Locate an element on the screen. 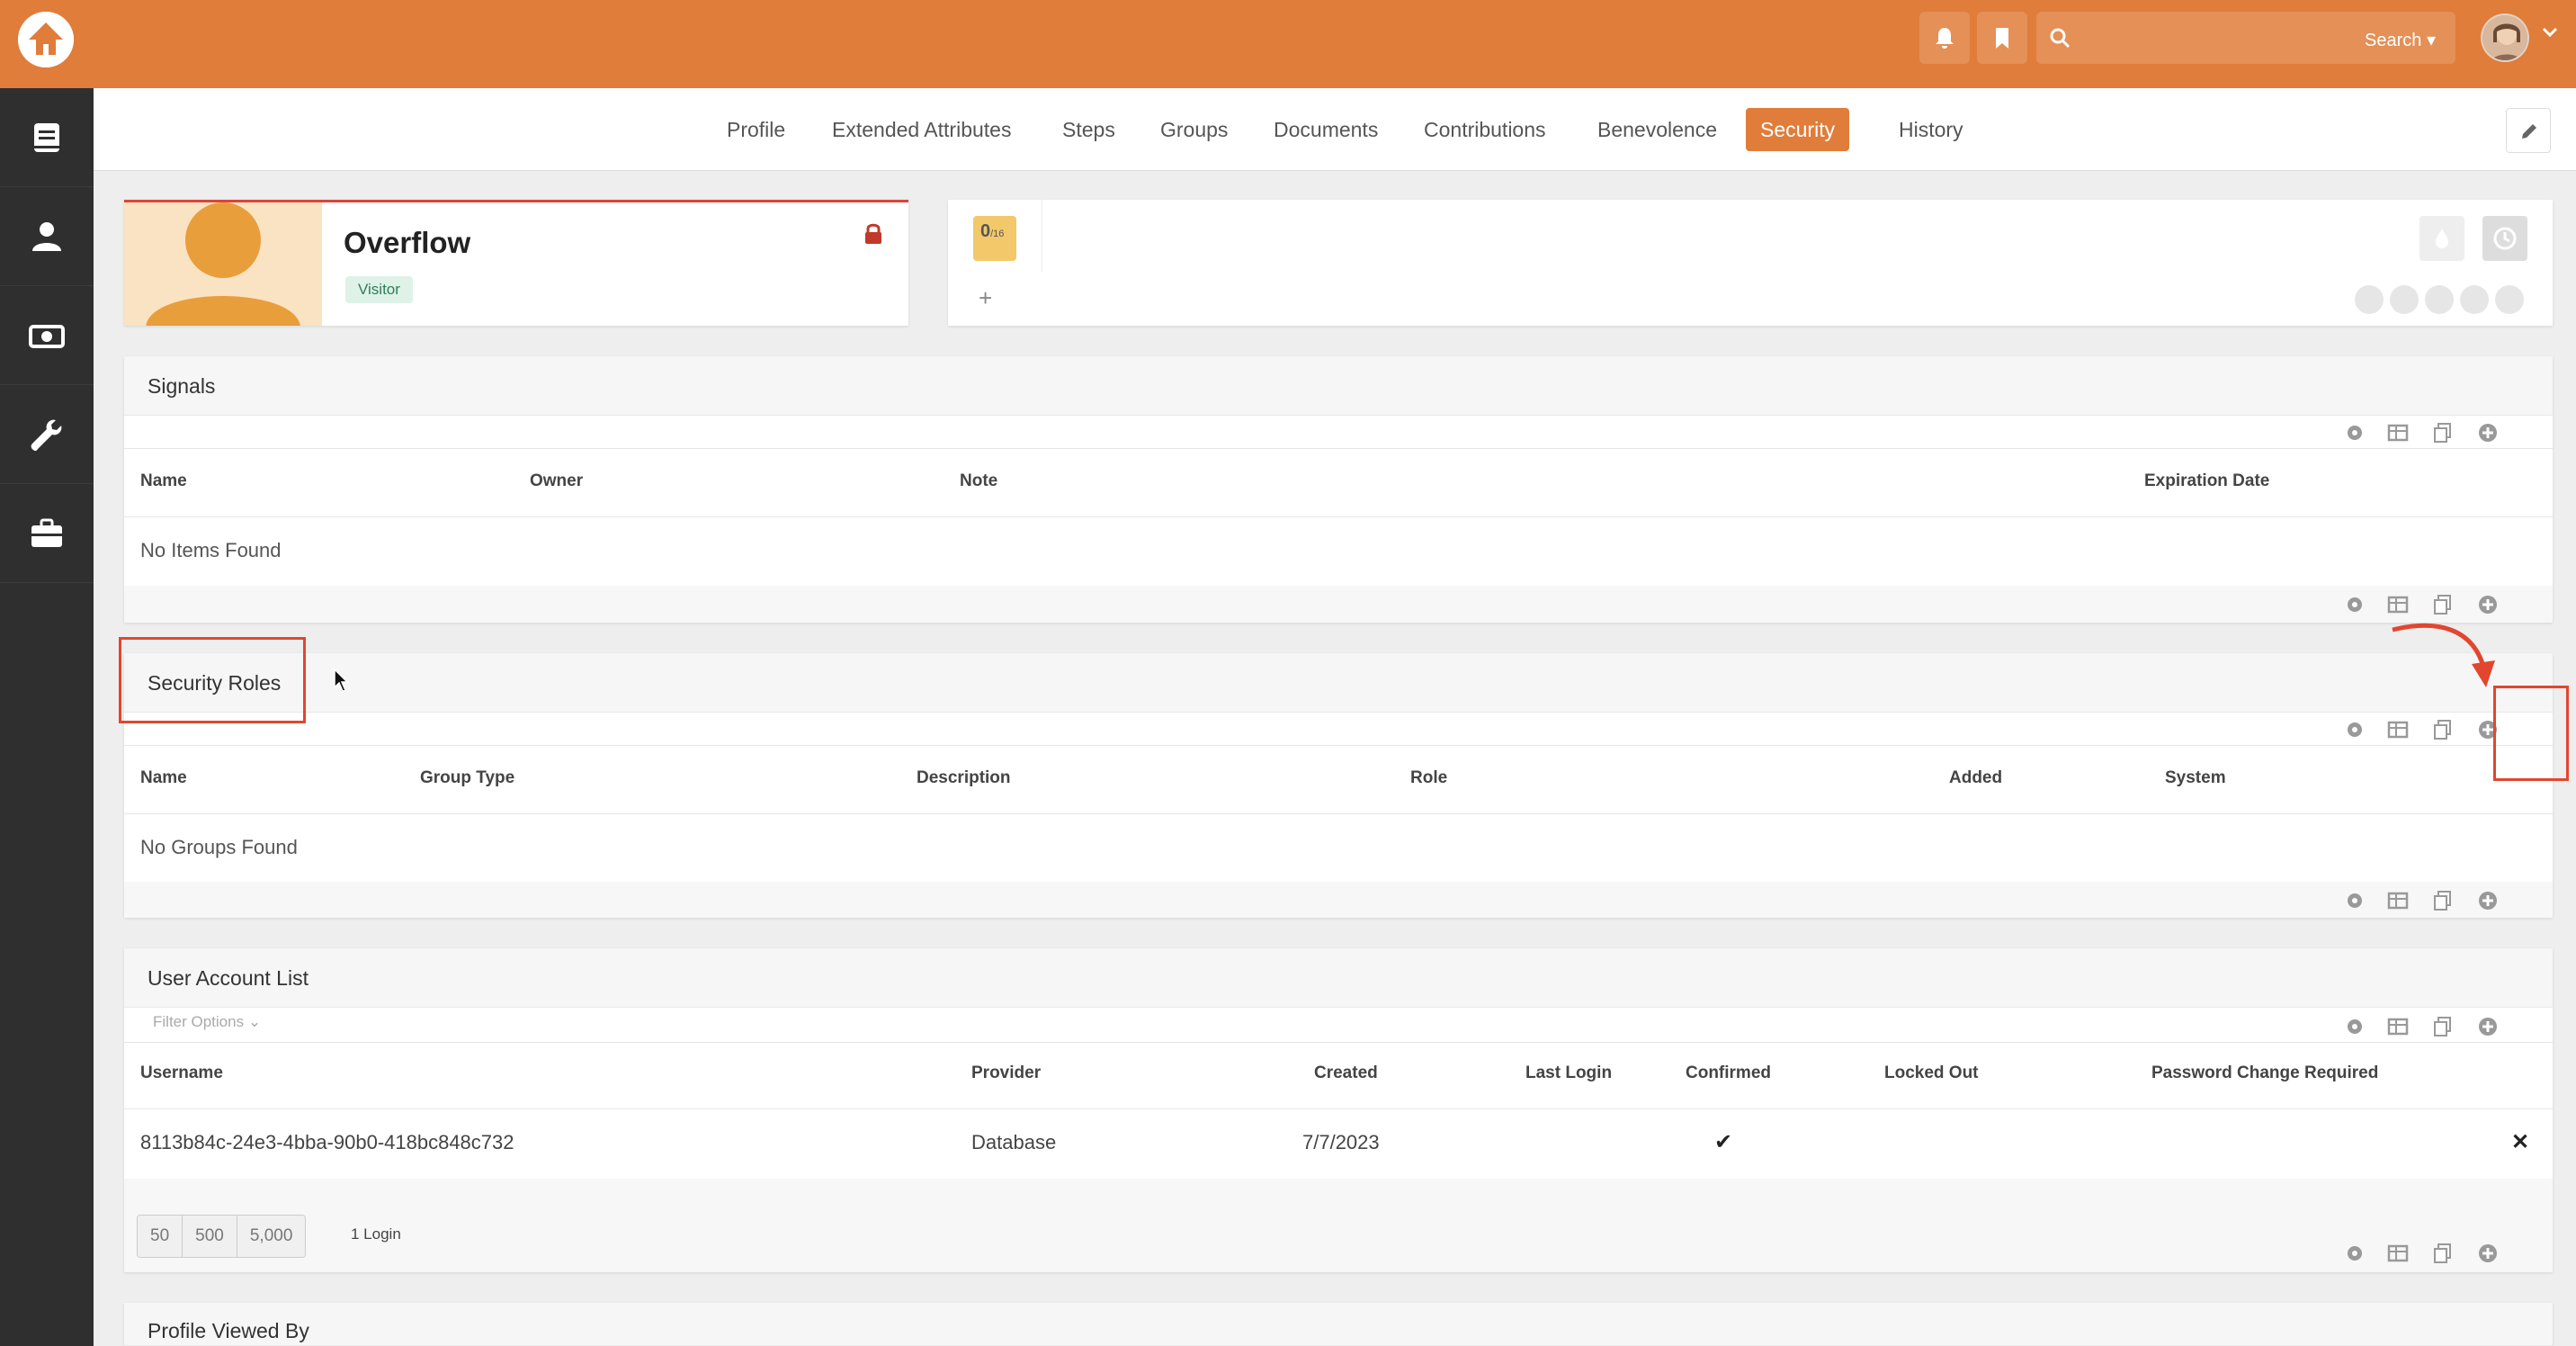  sidebar-item-finance is located at coordinates (47, 336).